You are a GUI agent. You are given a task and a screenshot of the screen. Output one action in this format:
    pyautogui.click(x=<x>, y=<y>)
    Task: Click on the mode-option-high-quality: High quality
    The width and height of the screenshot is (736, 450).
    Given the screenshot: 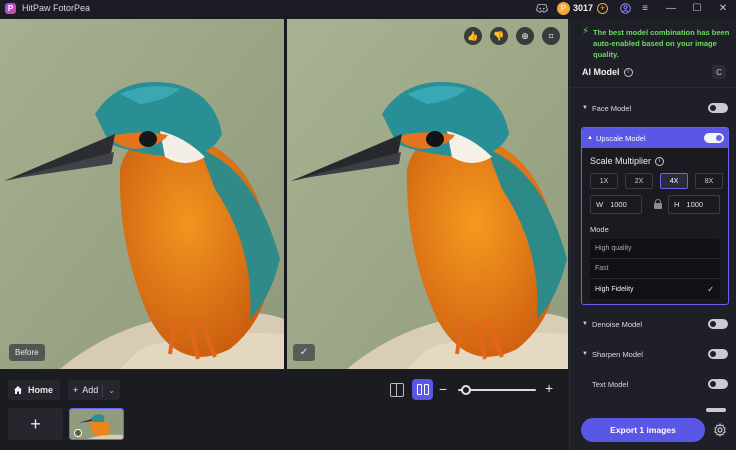 What is the action you would take?
    pyautogui.click(x=655, y=249)
    